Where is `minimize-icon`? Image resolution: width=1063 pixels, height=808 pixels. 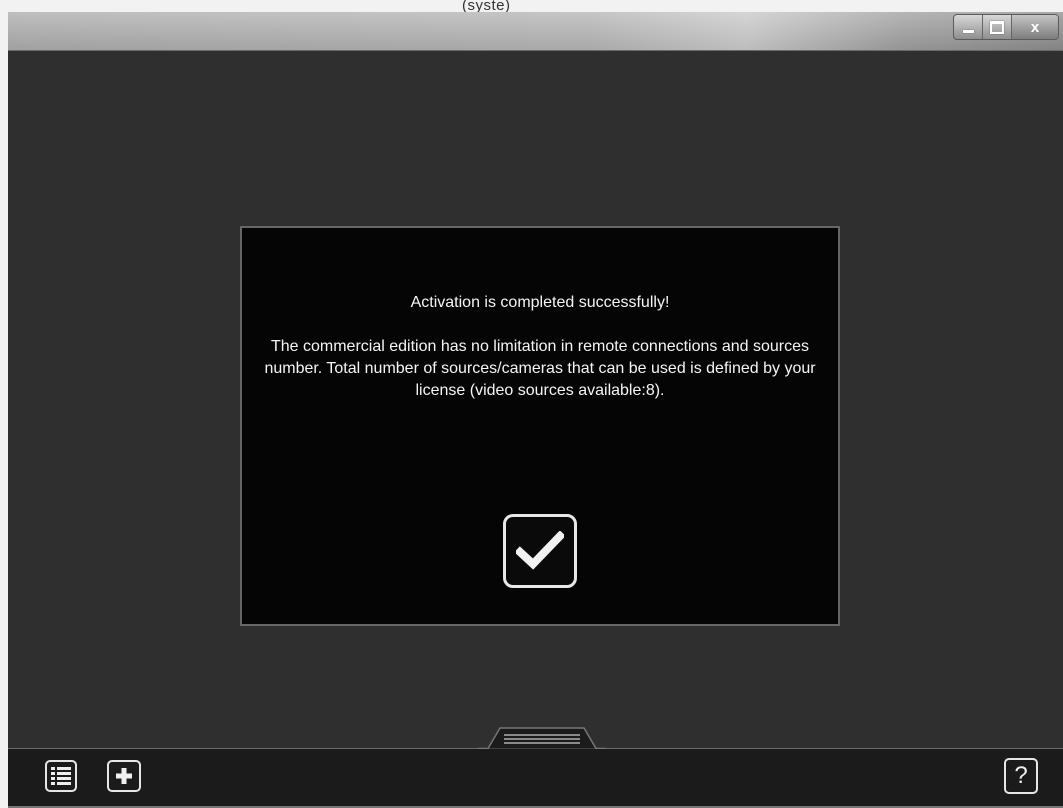 minimize-icon is located at coordinates (968, 31).